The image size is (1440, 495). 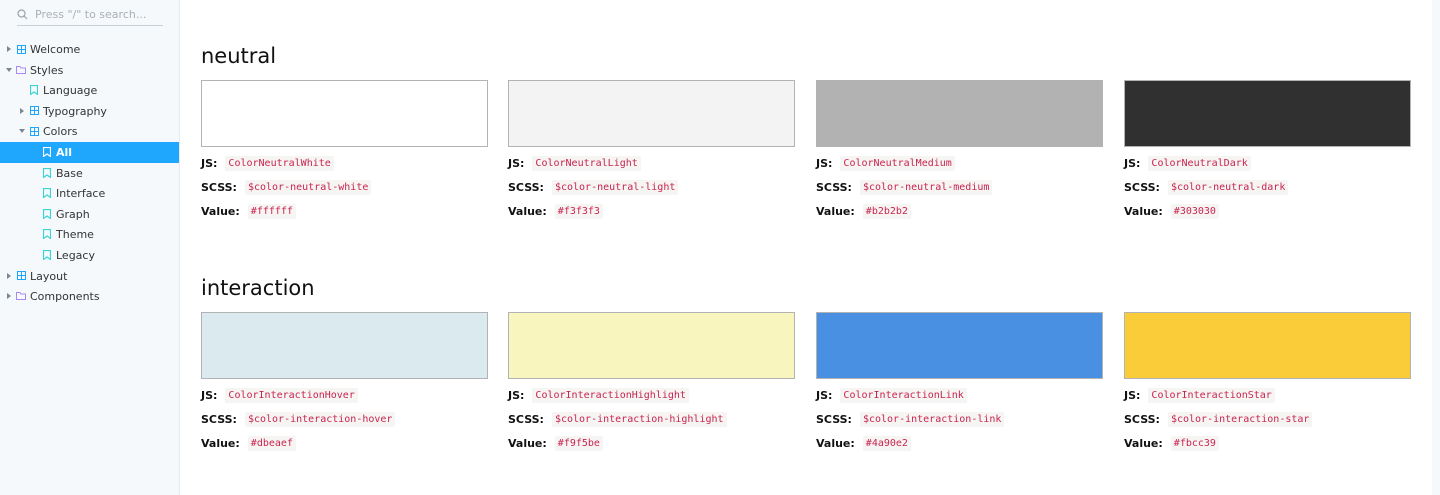 I want to click on js-row: JS: ColorNeutralWhite, so click(x=344, y=163).